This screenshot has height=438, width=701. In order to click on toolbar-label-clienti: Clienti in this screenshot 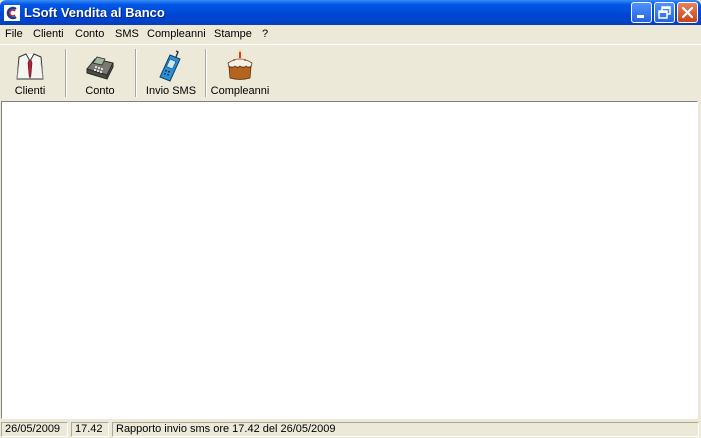, I will do `click(30, 91)`.